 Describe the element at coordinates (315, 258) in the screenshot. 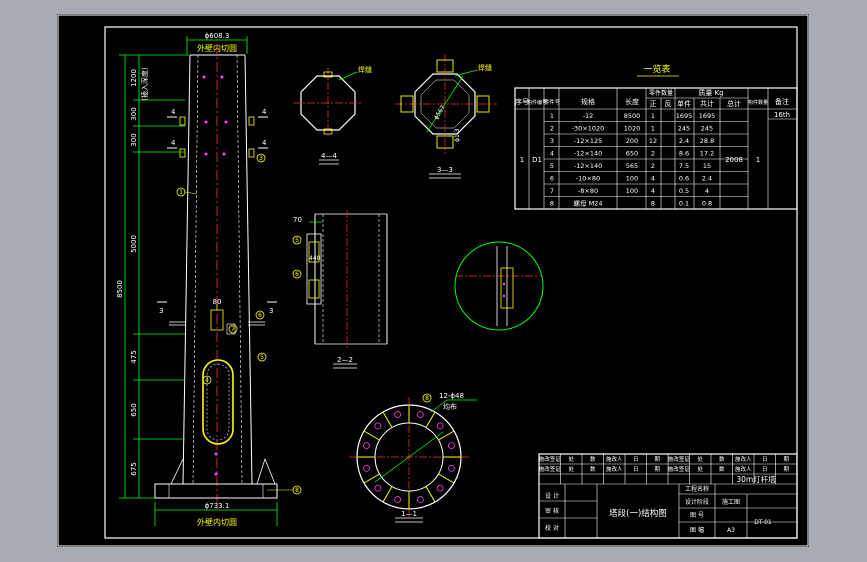

I see `section-2-2-height-dim: 440` at that location.